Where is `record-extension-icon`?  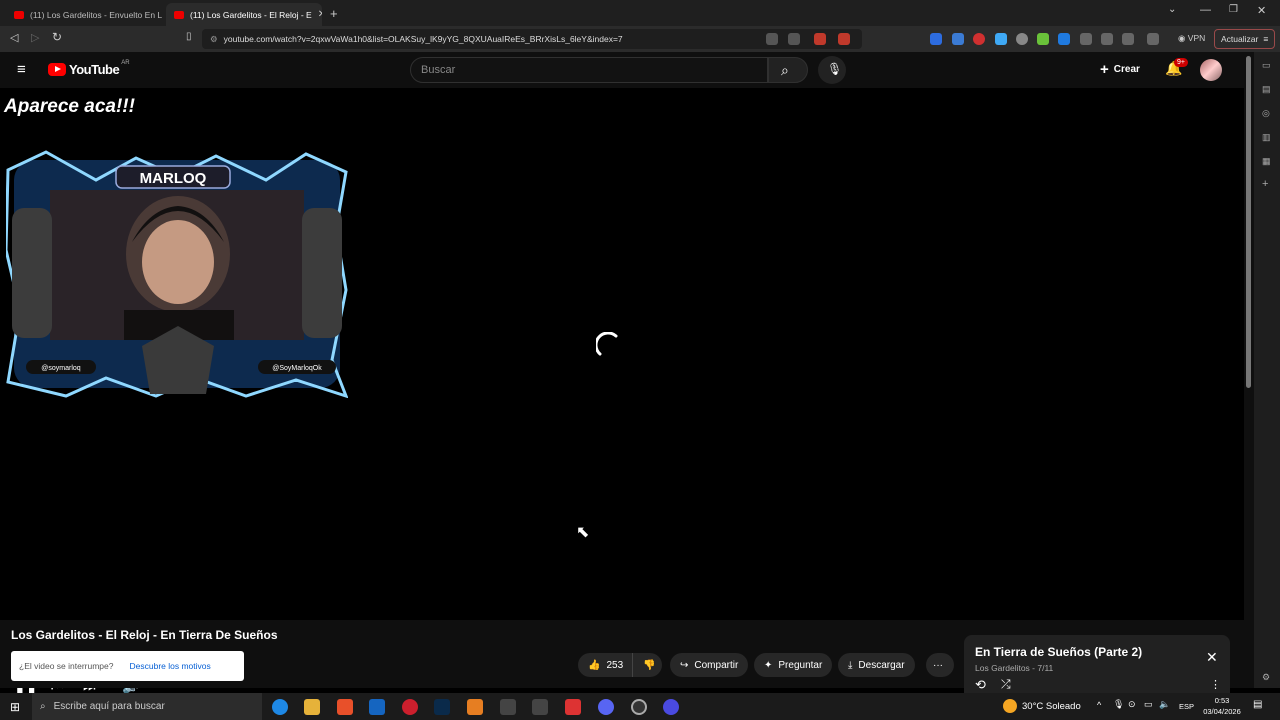 record-extension-icon is located at coordinates (979, 39).